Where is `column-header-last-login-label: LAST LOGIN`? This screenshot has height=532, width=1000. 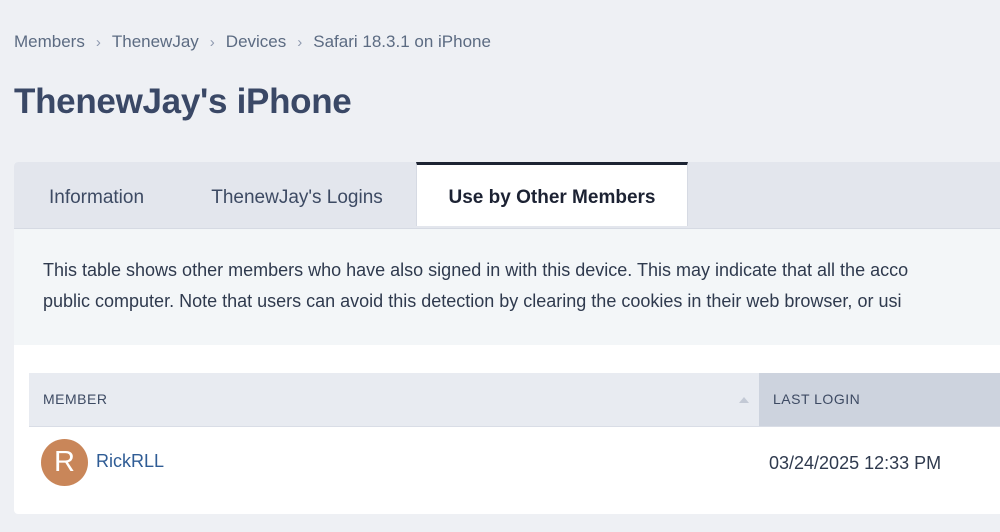 column-header-last-login-label: LAST LOGIN is located at coordinates (817, 399).